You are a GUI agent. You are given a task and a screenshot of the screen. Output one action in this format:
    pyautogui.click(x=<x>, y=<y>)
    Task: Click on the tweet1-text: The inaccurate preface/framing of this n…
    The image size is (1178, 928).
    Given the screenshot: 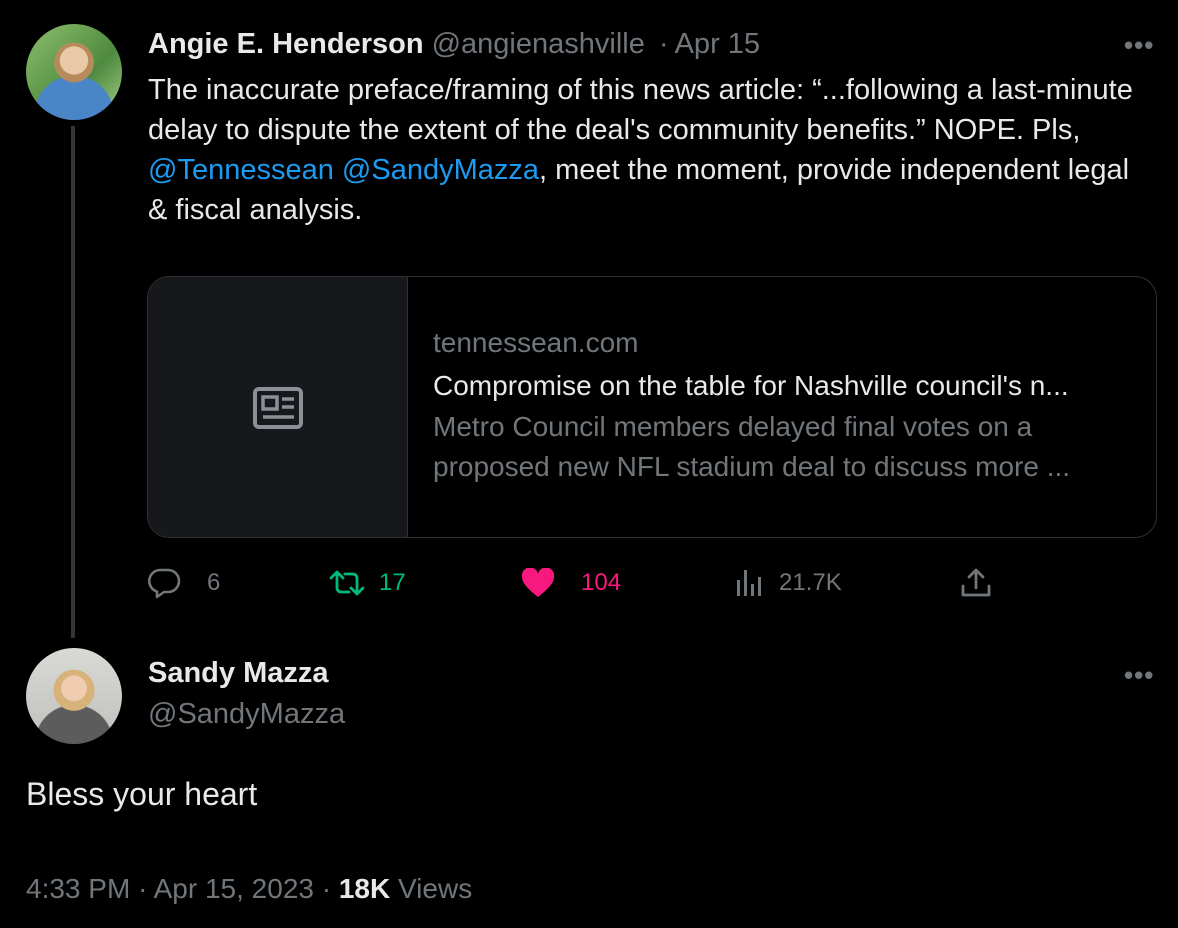 What is the action you would take?
    pyautogui.click(x=643, y=150)
    